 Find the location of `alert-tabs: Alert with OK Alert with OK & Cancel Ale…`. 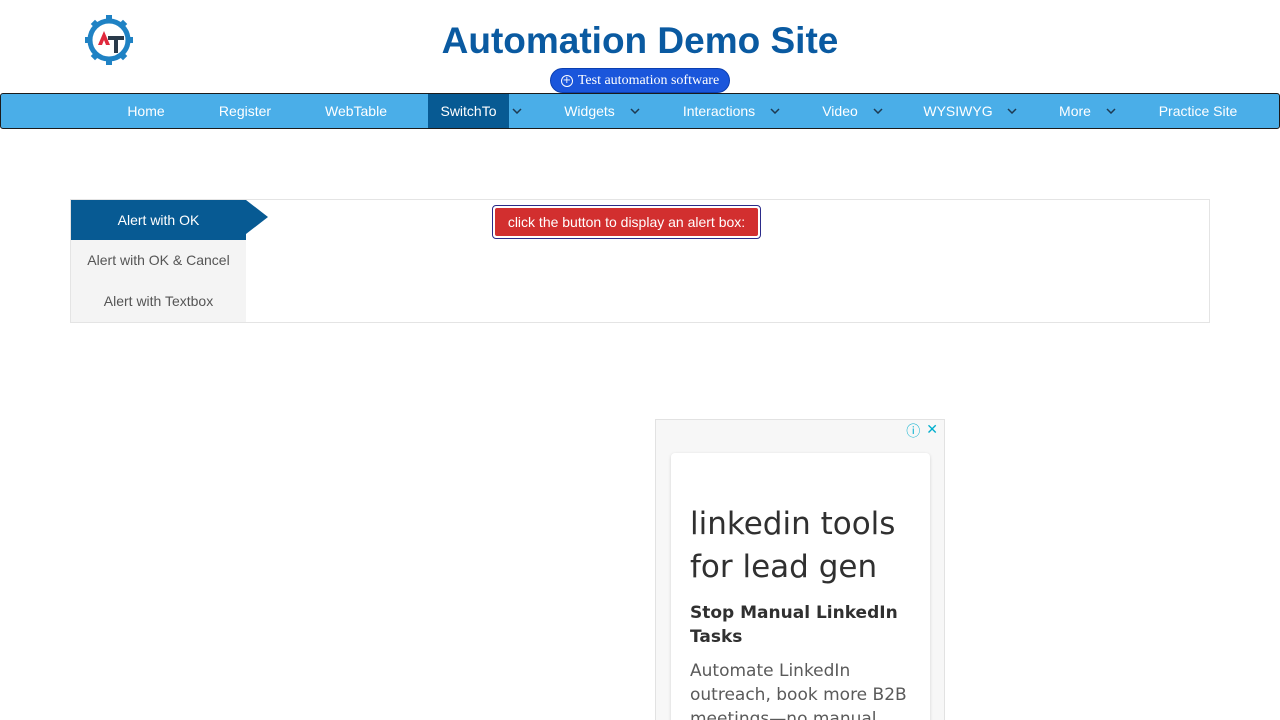

alert-tabs: Alert with OK Alert with OK & Cancel Ale… is located at coordinates (158, 261).